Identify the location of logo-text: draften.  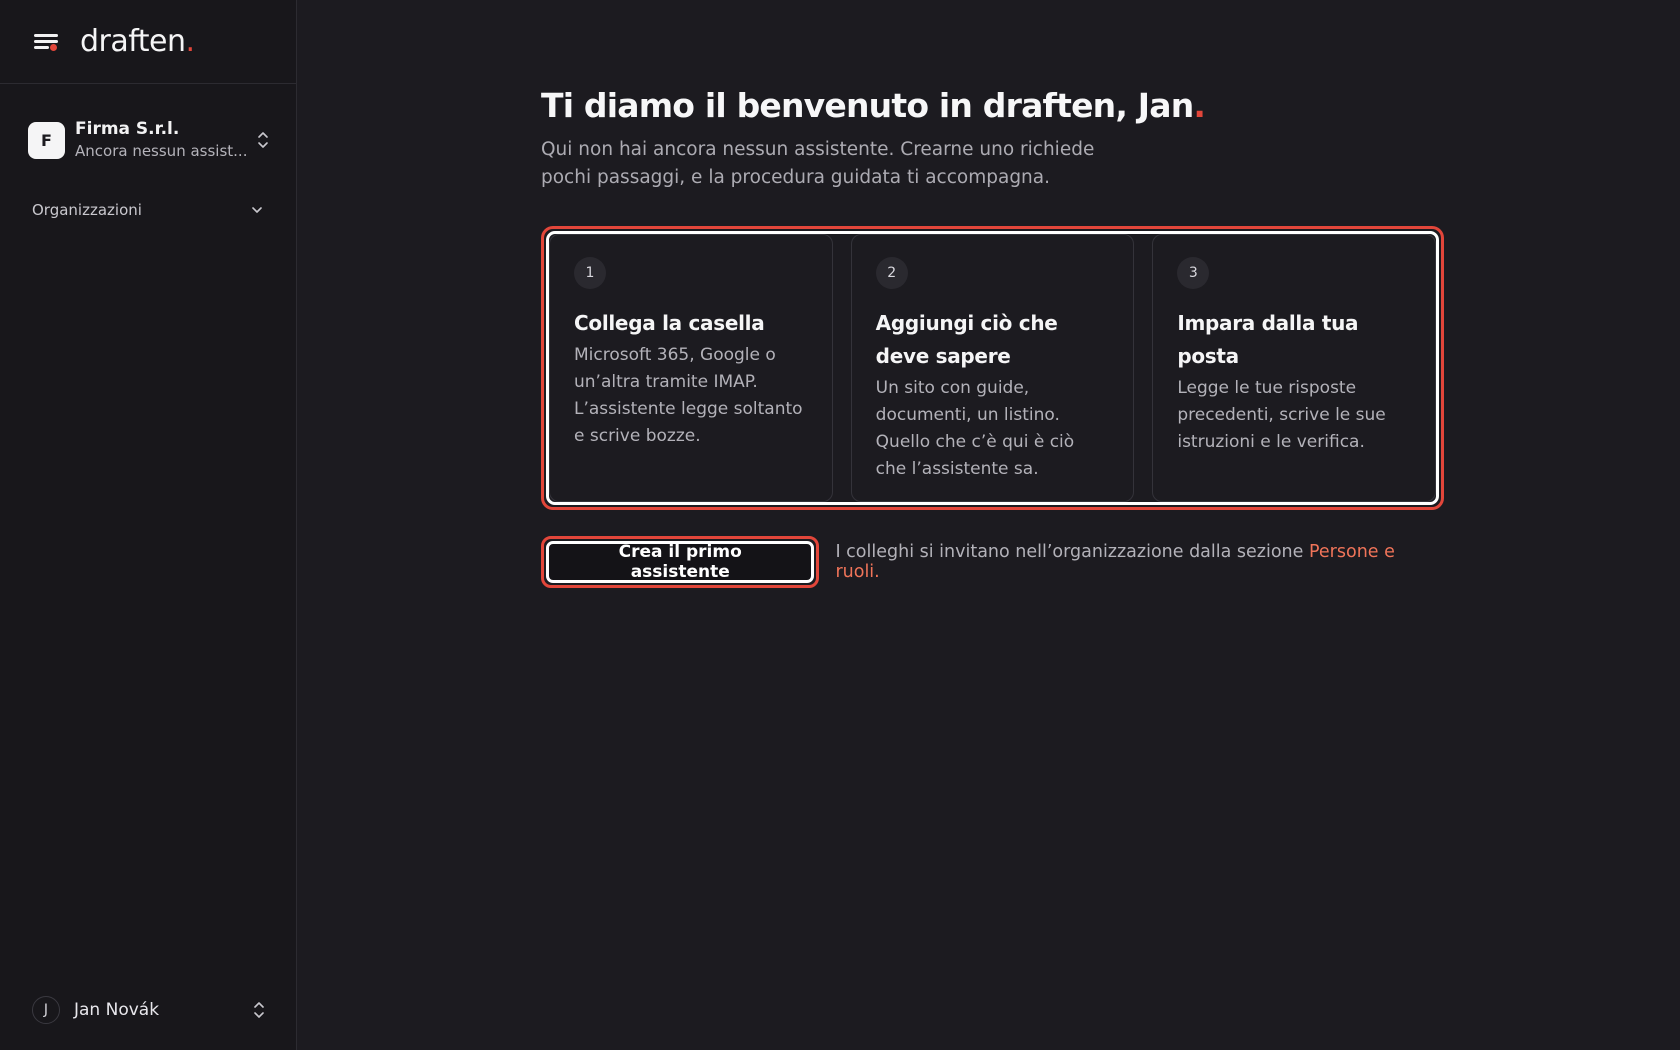
(133, 41).